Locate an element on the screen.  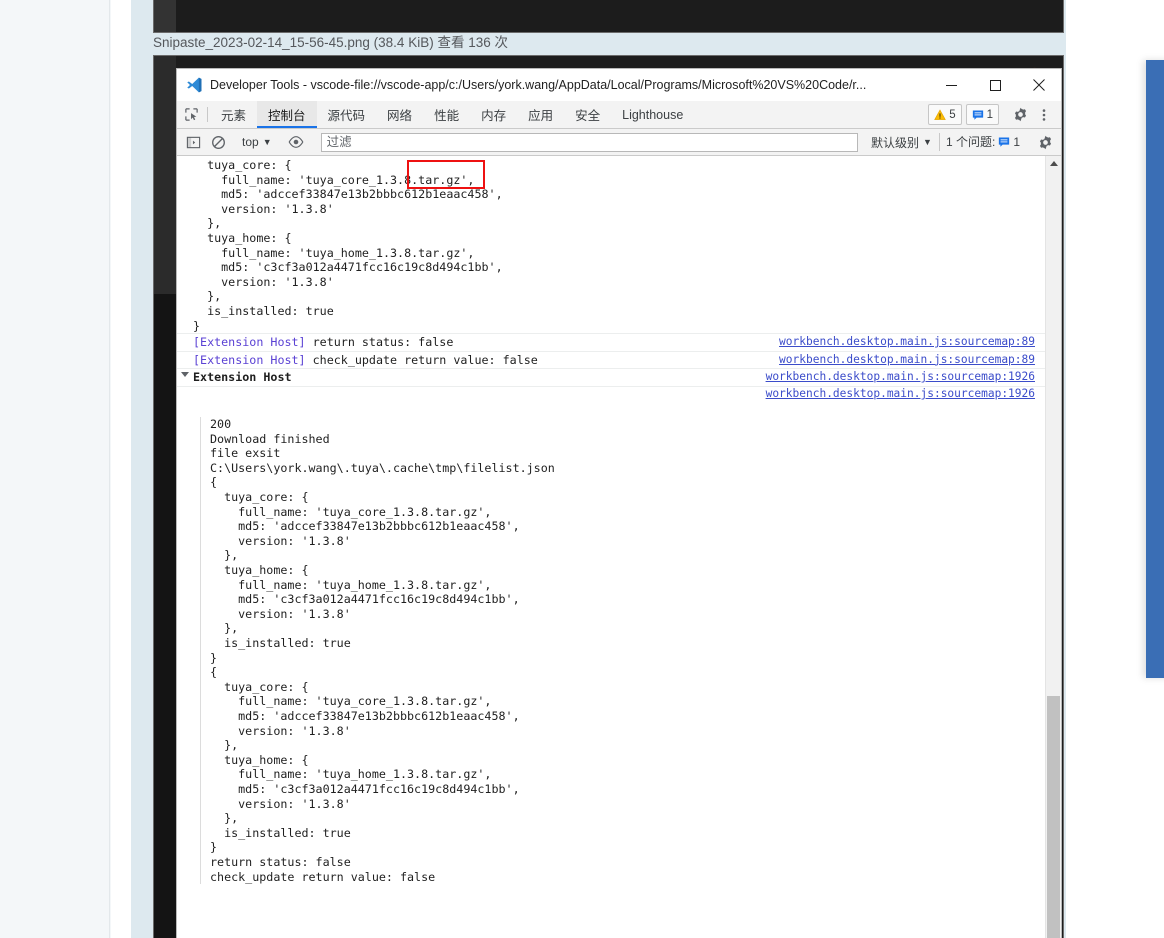
inspect-element-icon is located at coordinates (191, 114).